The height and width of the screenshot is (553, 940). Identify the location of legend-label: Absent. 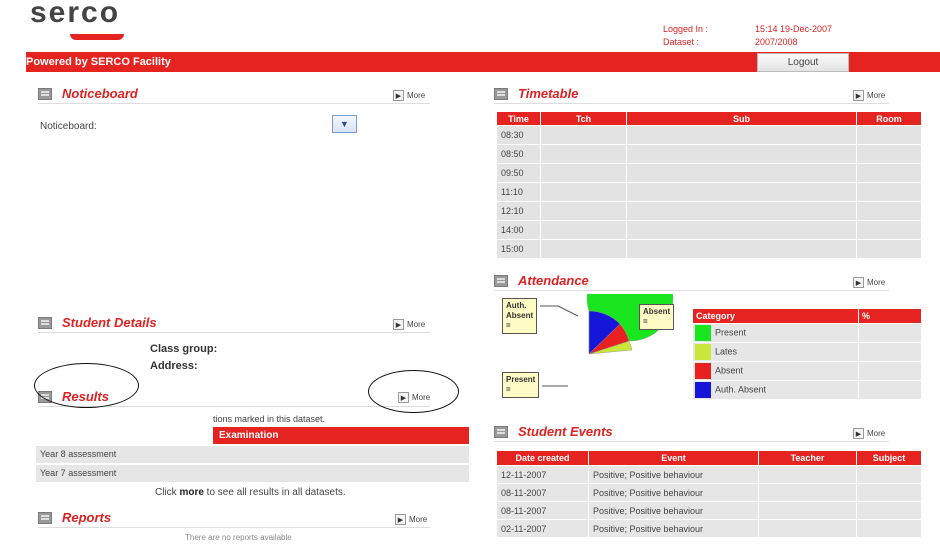
(729, 370).